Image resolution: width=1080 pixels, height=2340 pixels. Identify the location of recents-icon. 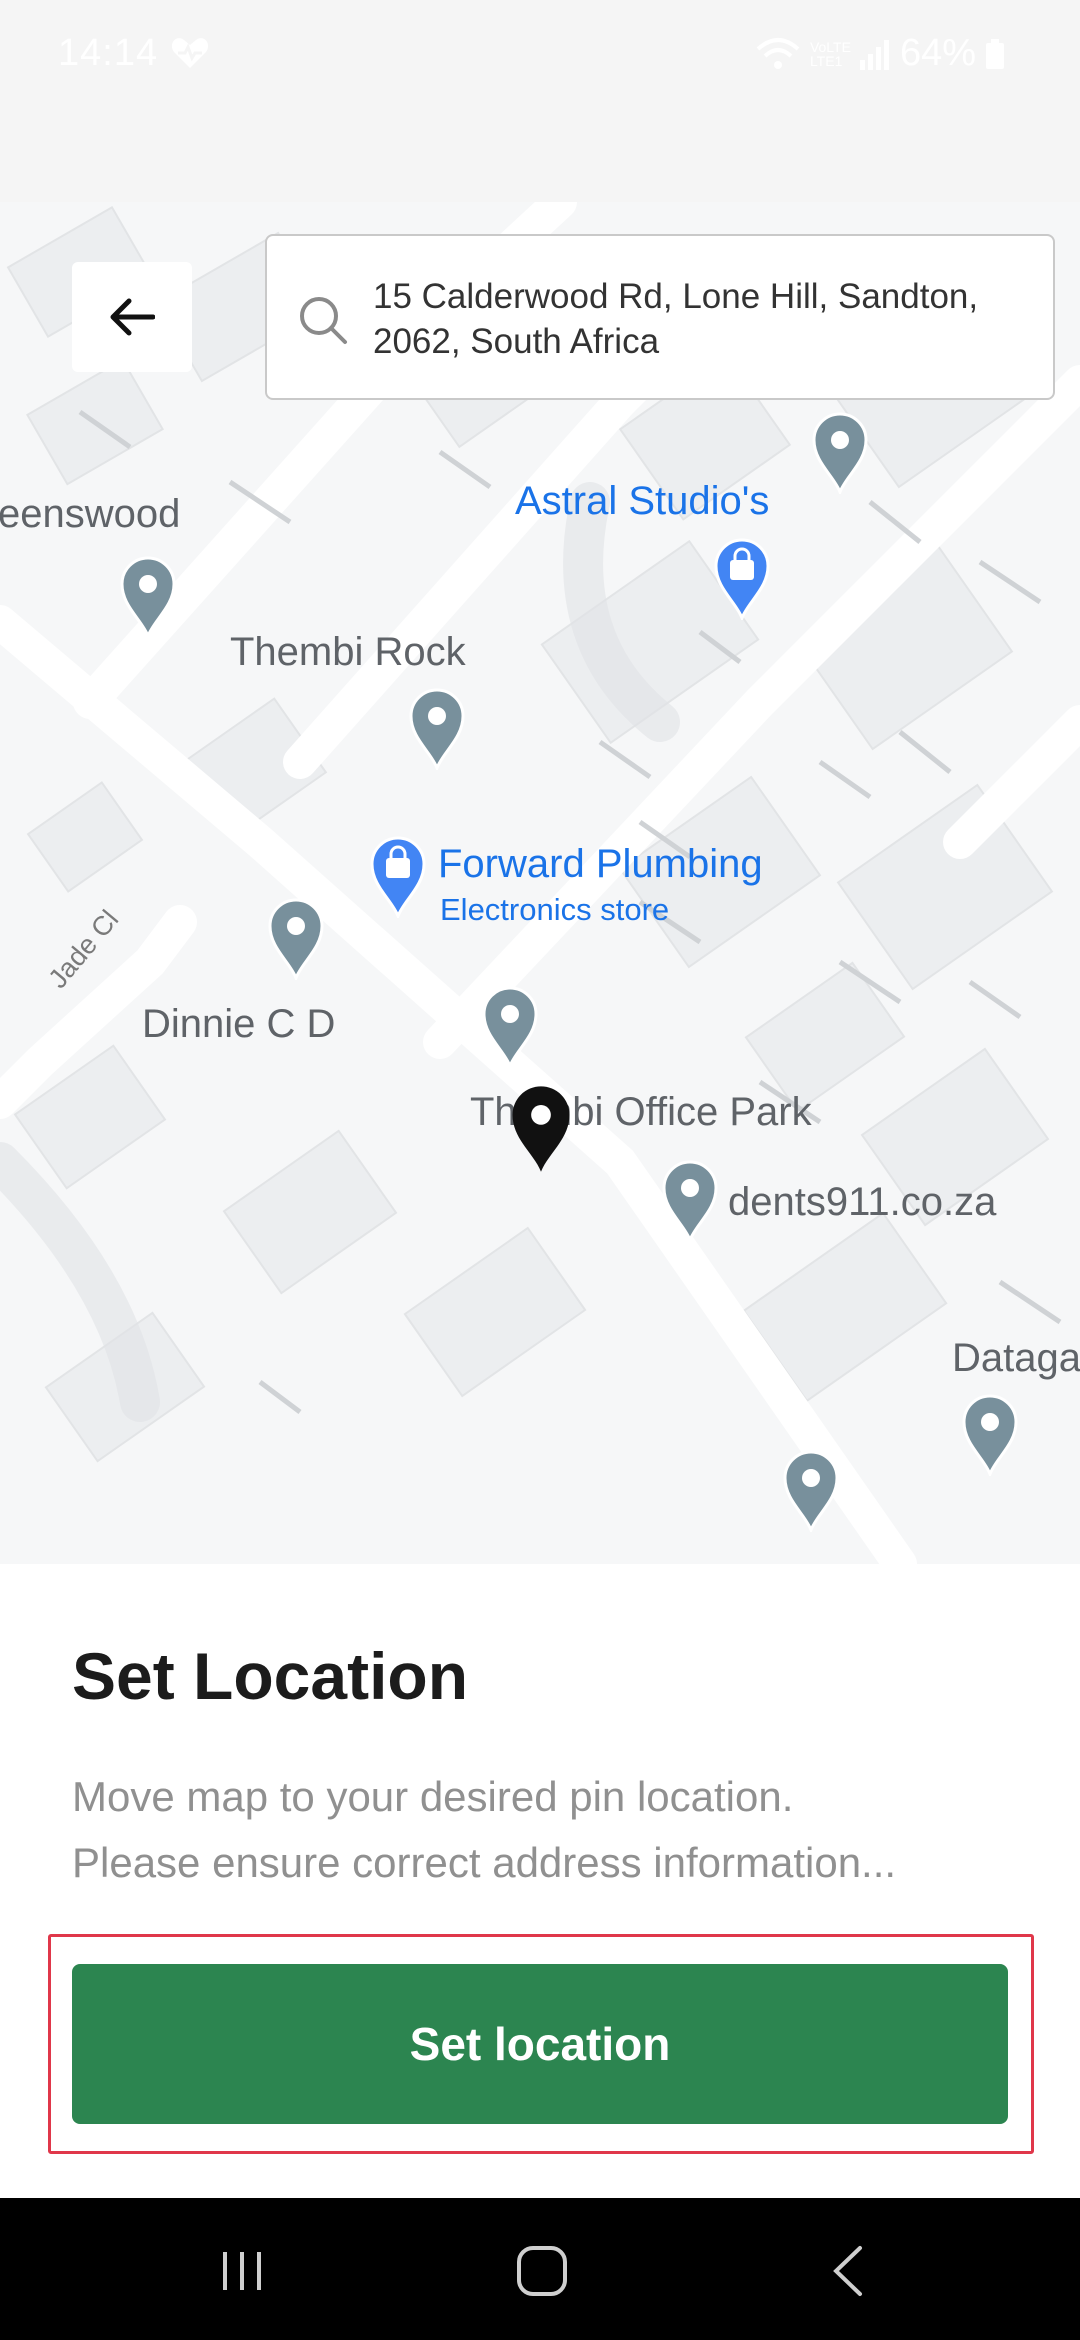
(242, 2271).